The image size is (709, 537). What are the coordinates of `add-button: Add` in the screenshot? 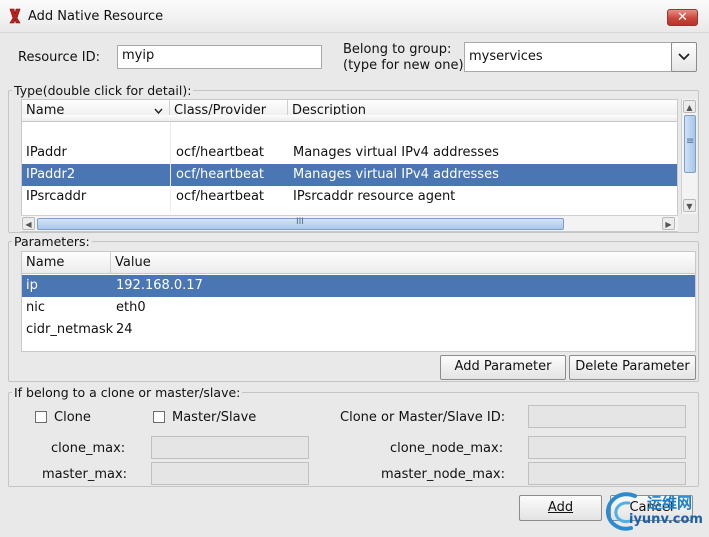 It's located at (560, 508).